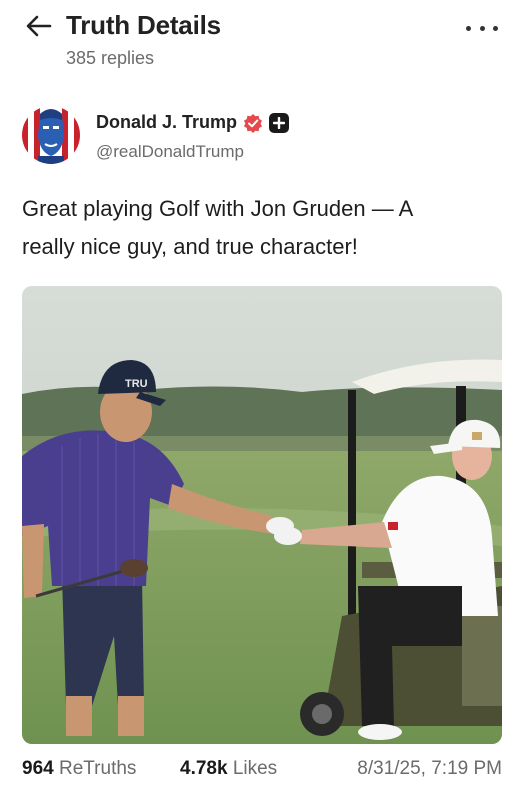 The width and height of the screenshot is (524, 800). What do you see at coordinates (218, 208) in the screenshot?
I see `post-text-line: Great playing Golf with Jon Gruden — A` at bounding box center [218, 208].